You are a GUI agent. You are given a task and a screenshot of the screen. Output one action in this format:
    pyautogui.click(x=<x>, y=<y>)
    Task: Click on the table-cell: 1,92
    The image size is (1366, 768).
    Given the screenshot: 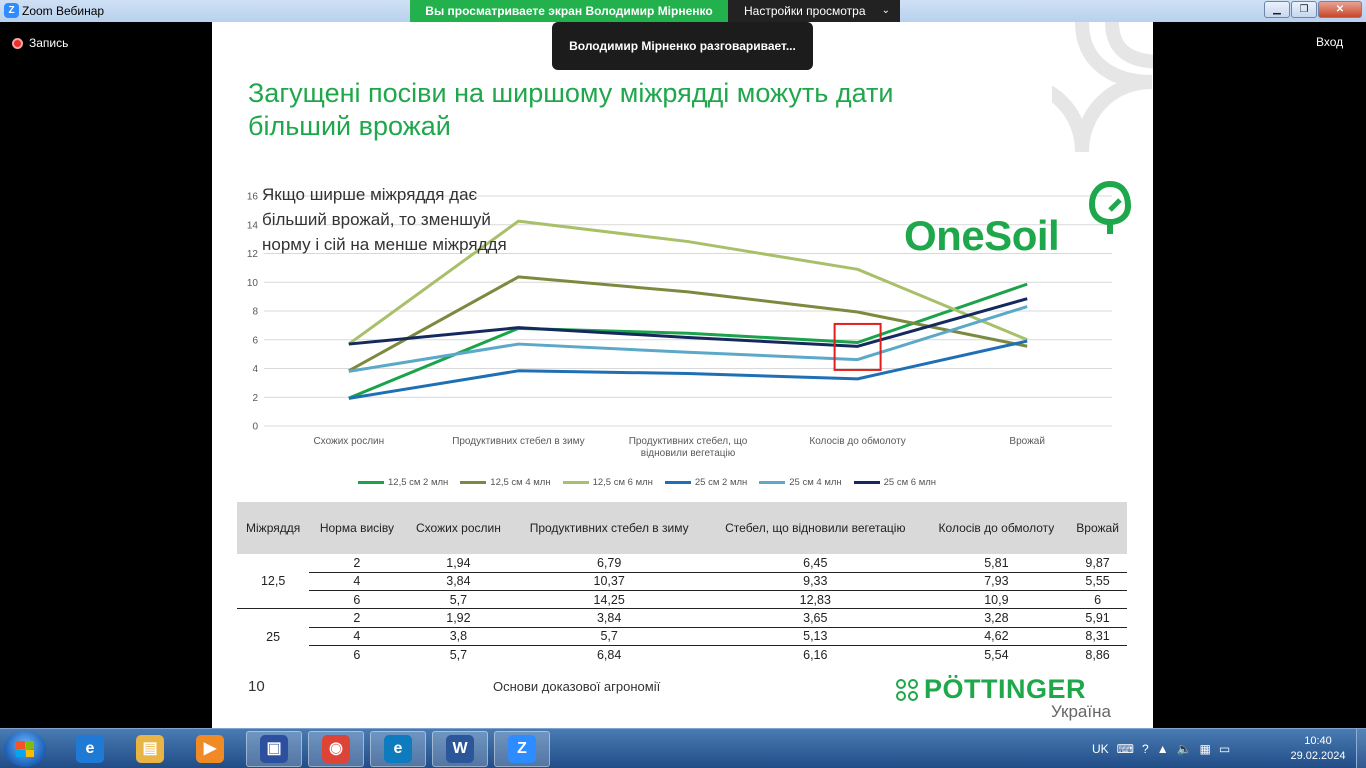 What is the action you would take?
    pyautogui.click(x=458, y=618)
    